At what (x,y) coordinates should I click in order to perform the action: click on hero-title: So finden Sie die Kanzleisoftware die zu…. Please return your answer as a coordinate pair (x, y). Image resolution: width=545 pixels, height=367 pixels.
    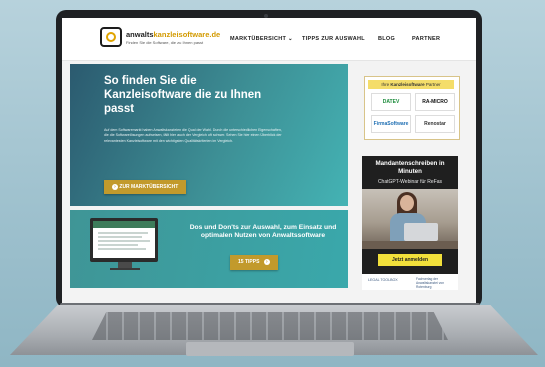
    Looking at the image, I should click on (183, 95).